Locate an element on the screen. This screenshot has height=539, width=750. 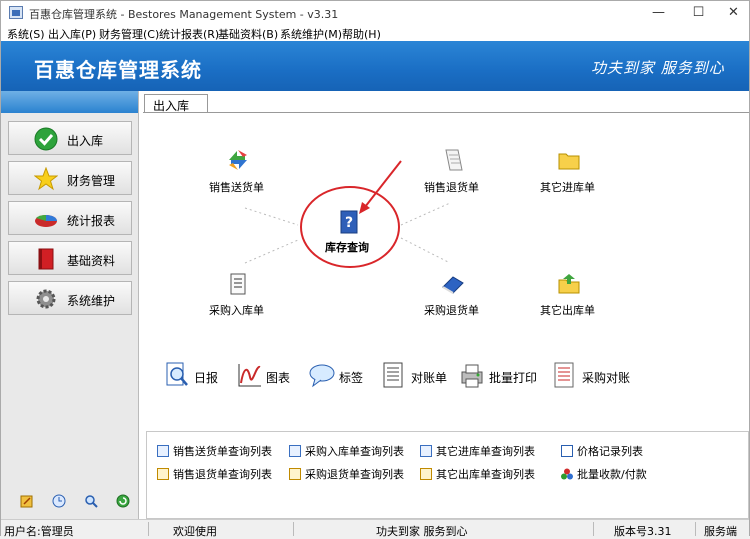
tool-label: 采购对账 is located at coordinates (606, 378).